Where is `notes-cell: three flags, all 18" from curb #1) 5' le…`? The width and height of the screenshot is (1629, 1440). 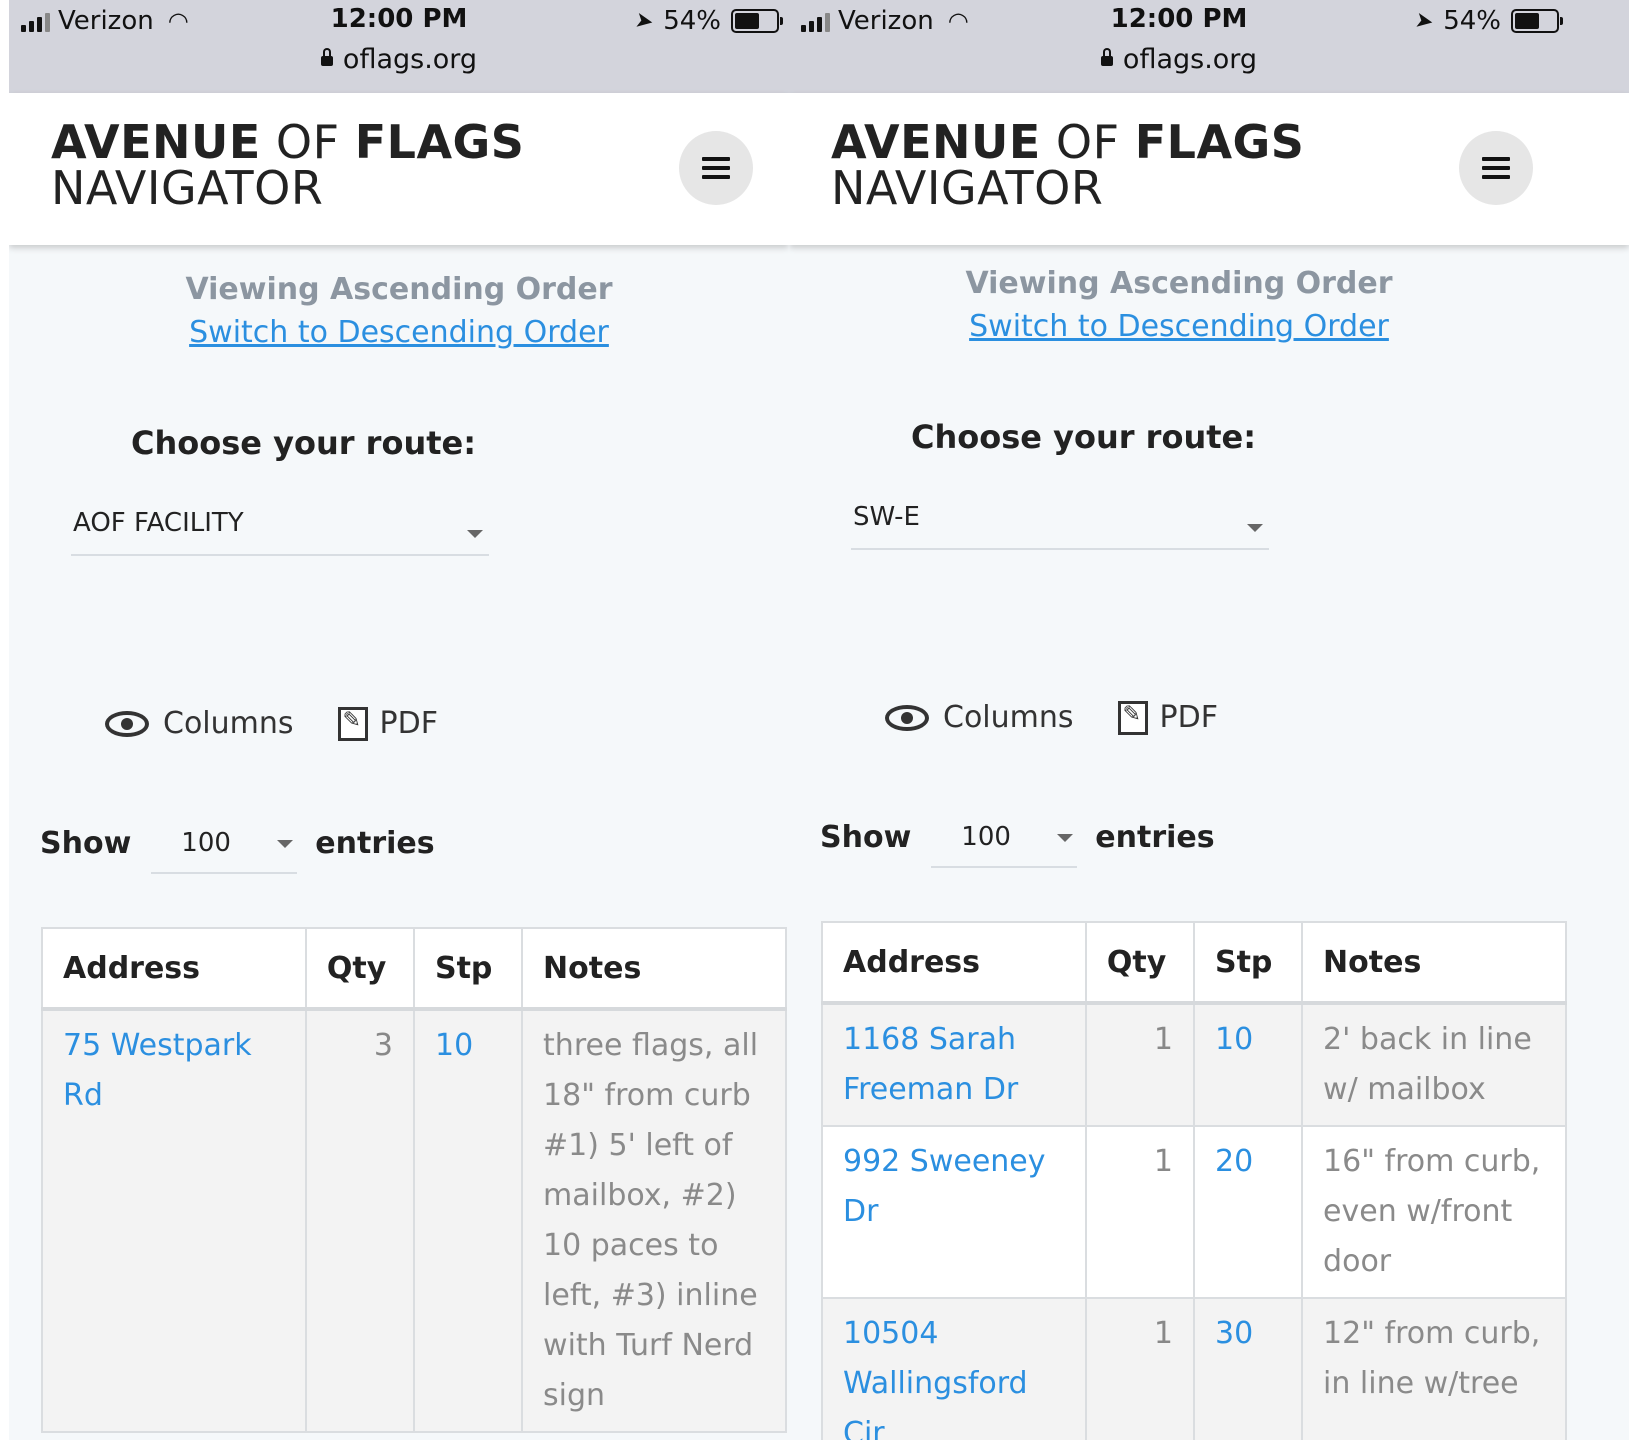 notes-cell: three flags, all 18" from curb #1) 5' le… is located at coordinates (654, 1220).